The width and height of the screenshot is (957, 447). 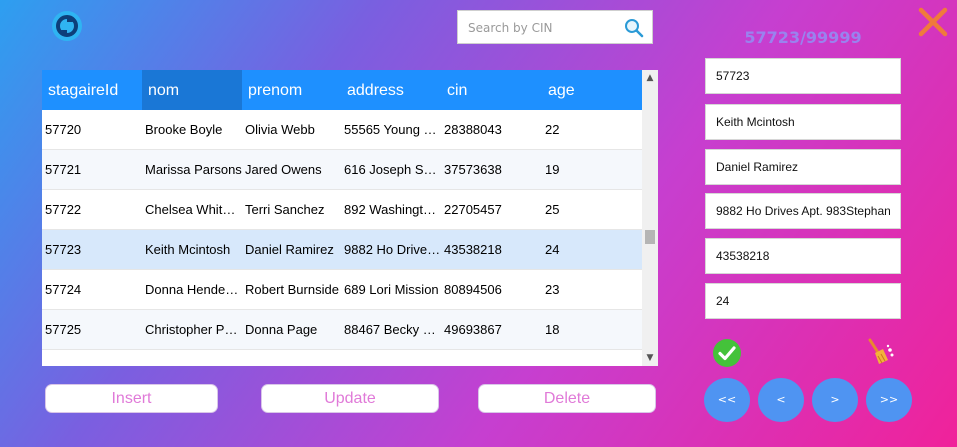 What do you see at coordinates (391, 90) in the screenshot?
I see `column-header-address: address` at bounding box center [391, 90].